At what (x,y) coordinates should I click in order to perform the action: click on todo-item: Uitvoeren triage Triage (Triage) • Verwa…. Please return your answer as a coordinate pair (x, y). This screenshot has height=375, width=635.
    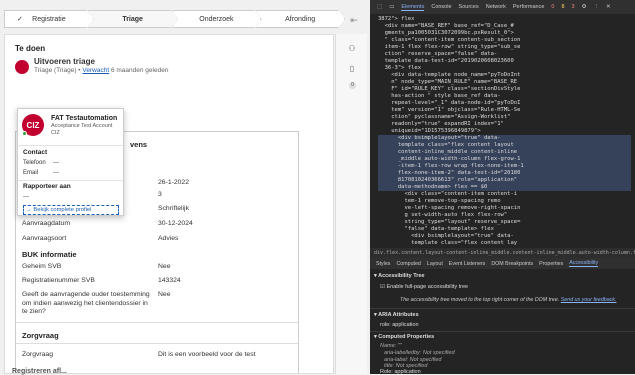
    Looking at the image, I should click on (91, 65).